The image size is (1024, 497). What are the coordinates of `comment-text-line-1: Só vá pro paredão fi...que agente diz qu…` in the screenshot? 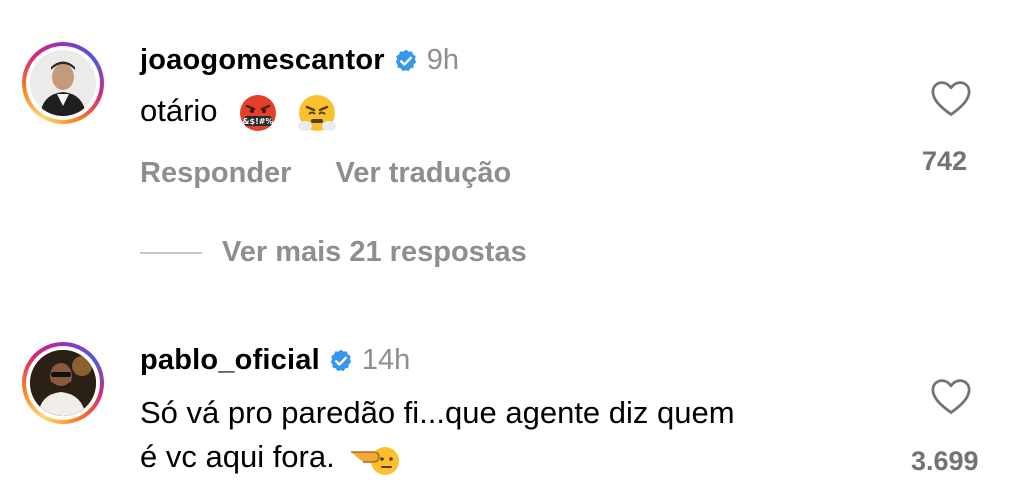 It's located at (437, 412).